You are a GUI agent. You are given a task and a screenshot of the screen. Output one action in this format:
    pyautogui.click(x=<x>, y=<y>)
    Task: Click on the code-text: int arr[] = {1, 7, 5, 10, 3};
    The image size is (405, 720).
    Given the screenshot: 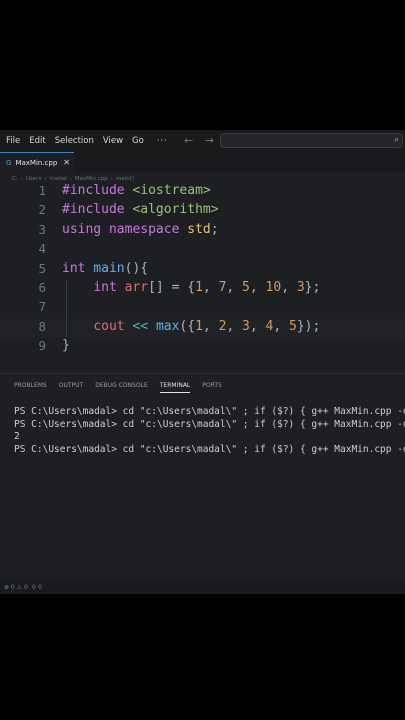 What is the action you would take?
    pyautogui.click(x=191, y=287)
    